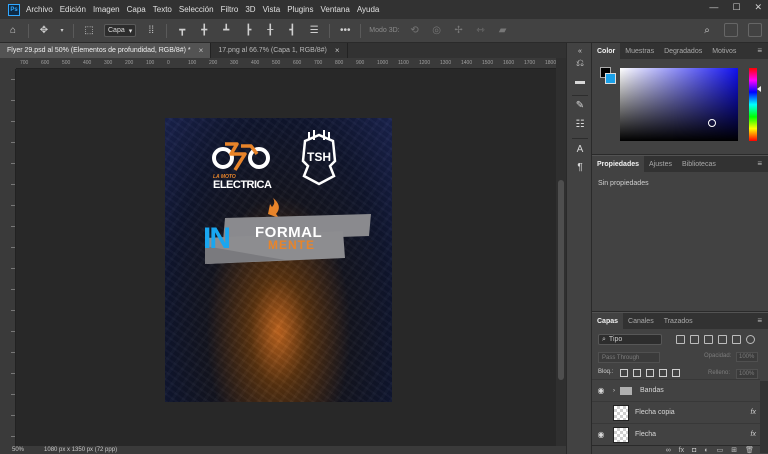 This screenshot has height=454, width=768. I want to click on move-tool-icon: ✥, so click(44, 30).